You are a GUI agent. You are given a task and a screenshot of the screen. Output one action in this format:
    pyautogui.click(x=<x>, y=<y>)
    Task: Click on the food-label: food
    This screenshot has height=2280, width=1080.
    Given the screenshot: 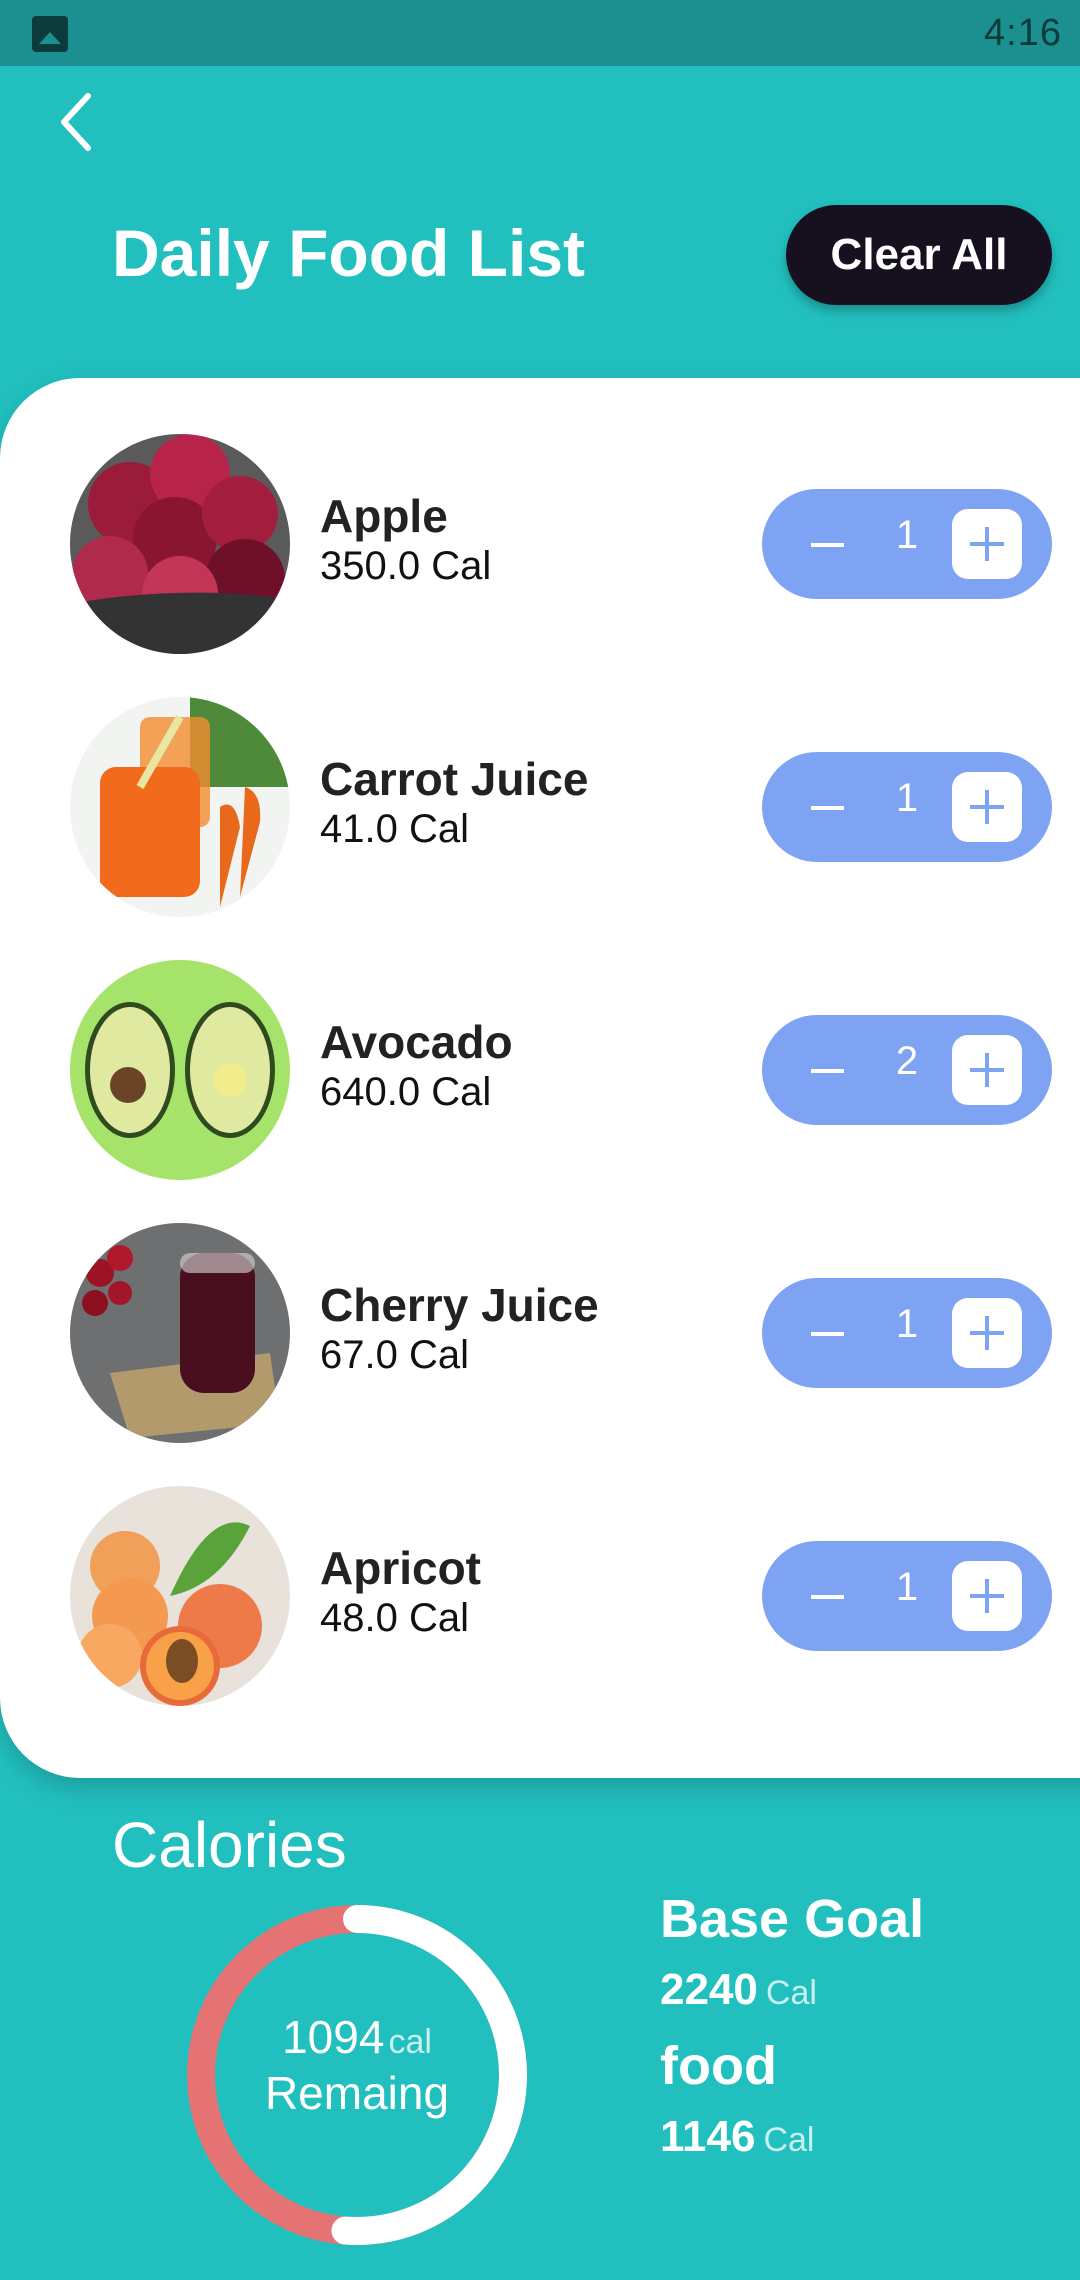 What is the action you would take?
    pyautogui.click(x=718, y=2066)
    